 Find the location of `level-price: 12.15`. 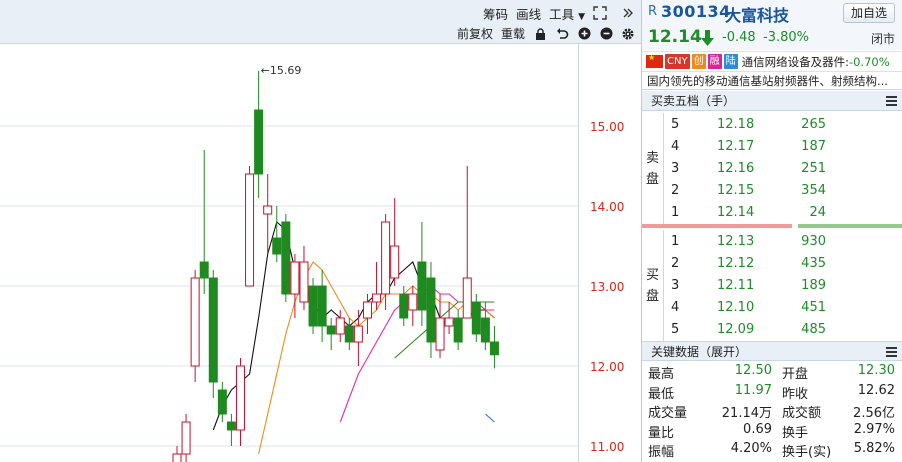

level-price: 12.15 is located at coordinates (736, 191).